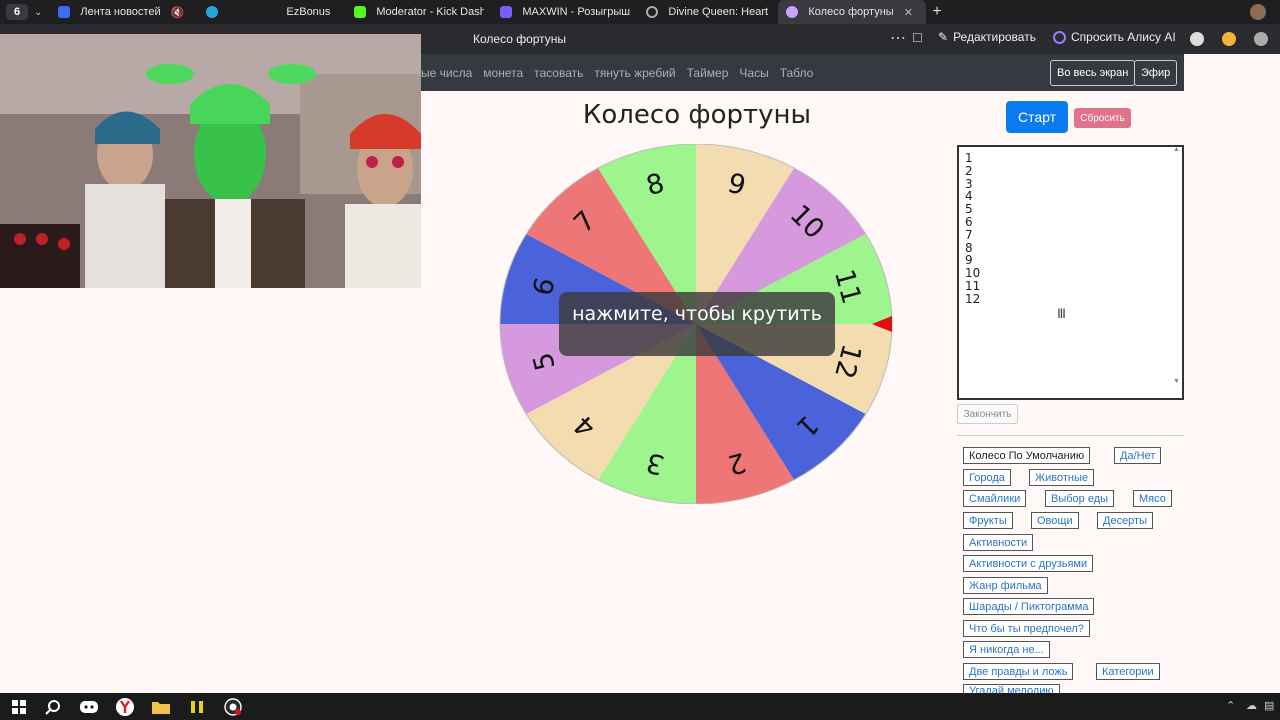 This screenshot has height=720, width=1280. Describe the element at coordinates (17, 12) in the screenshot. I see `tab-count-badge: 6` at that location.